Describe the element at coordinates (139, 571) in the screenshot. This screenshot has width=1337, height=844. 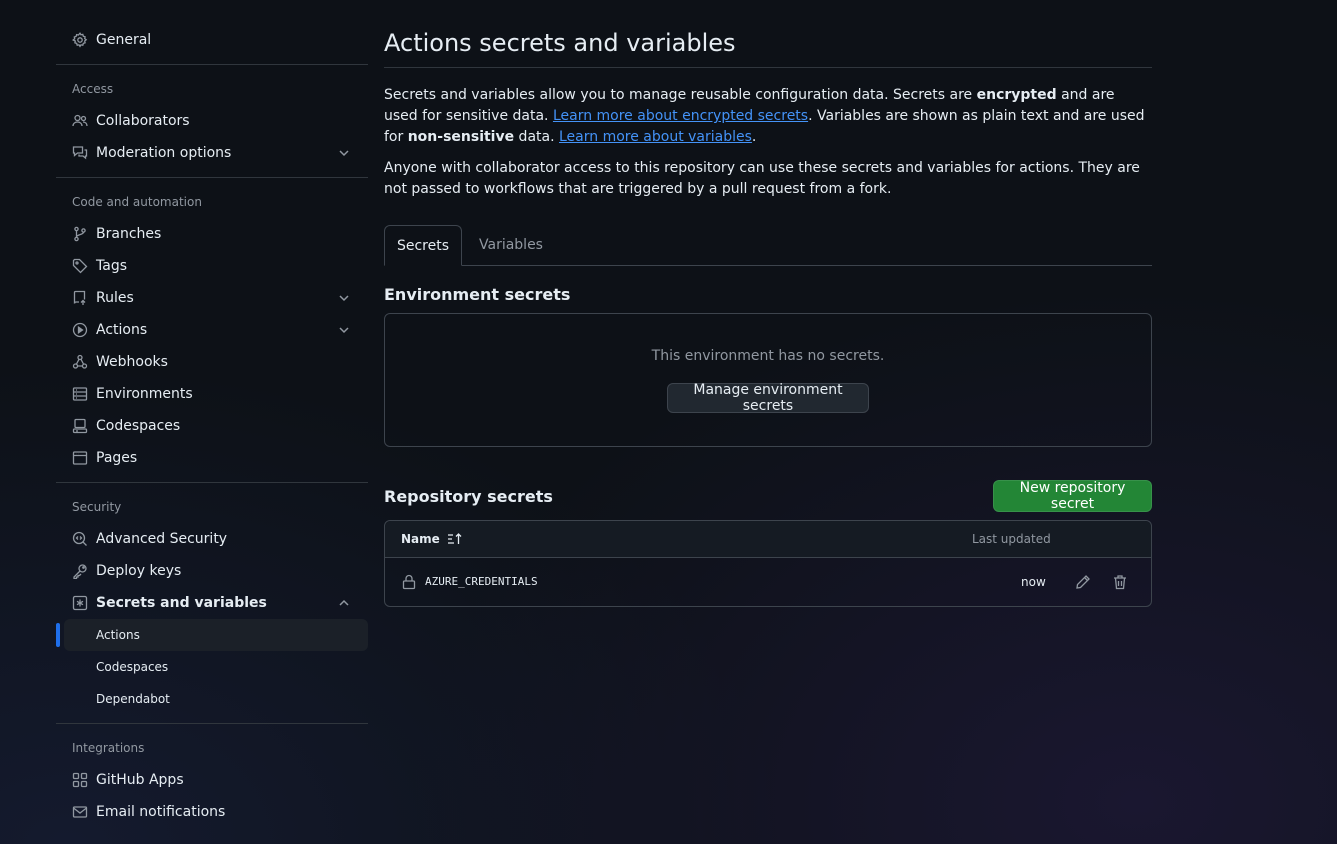
I see `sidebar-item-label: Deploy keys` at that location.